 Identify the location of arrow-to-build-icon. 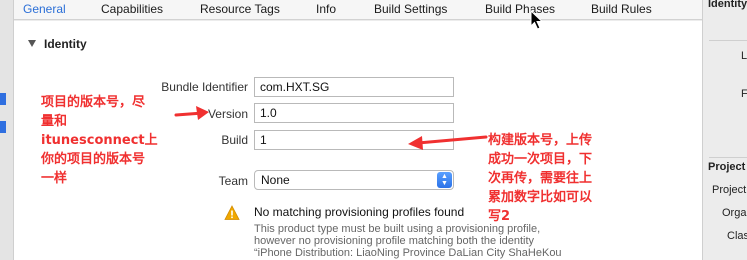
(448, 142).